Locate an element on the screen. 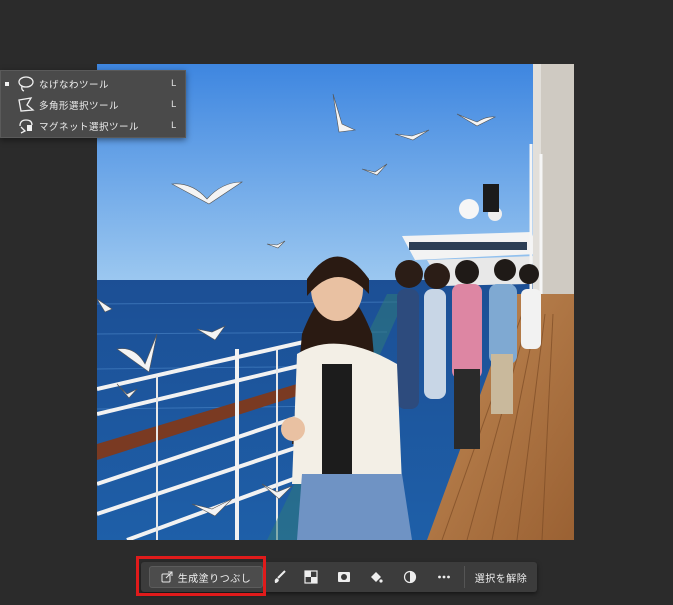 The width and height of the screenshot is (673, 605). more-icon is located at coordinates (444, 577).